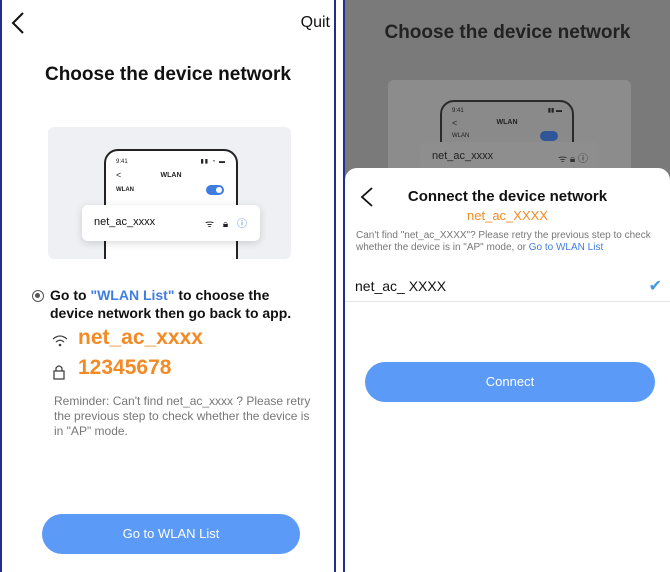  What do you see at coordinates (171, 204) in the screenshot?
I see `phone-illustration: 9:41 ▮▮ ◔ ▬ < WLAN WLAN` at bounding box center [171, 204].